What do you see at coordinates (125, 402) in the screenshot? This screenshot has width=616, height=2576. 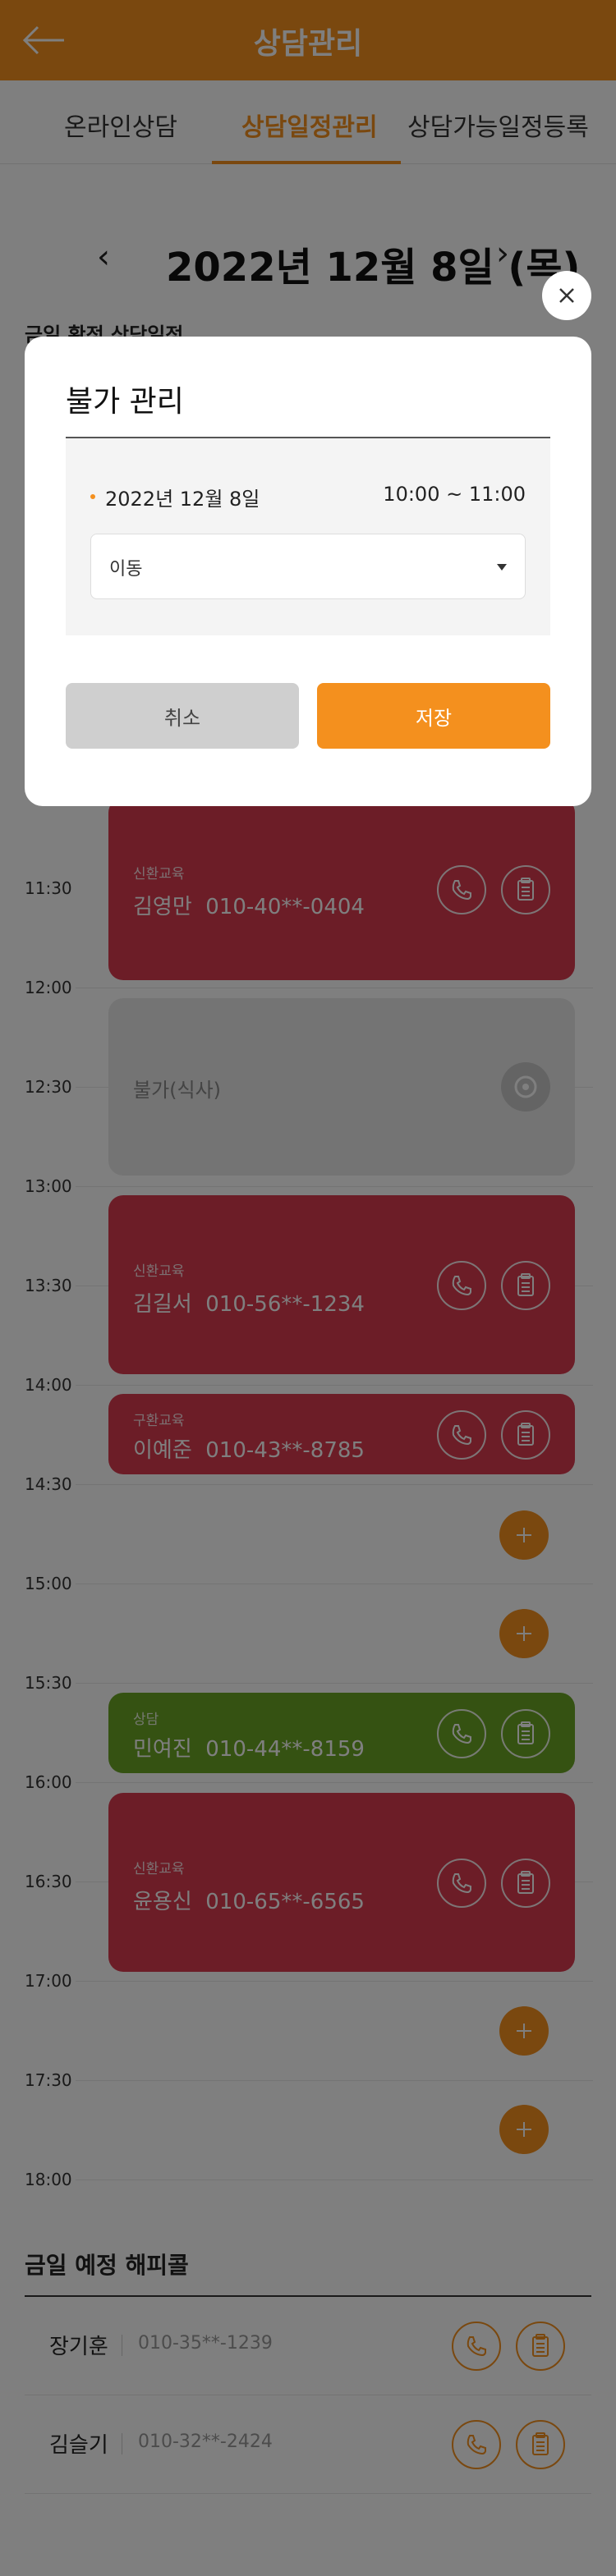 I see `modal-title: 불가 관리` at bounding box center [125, 402].